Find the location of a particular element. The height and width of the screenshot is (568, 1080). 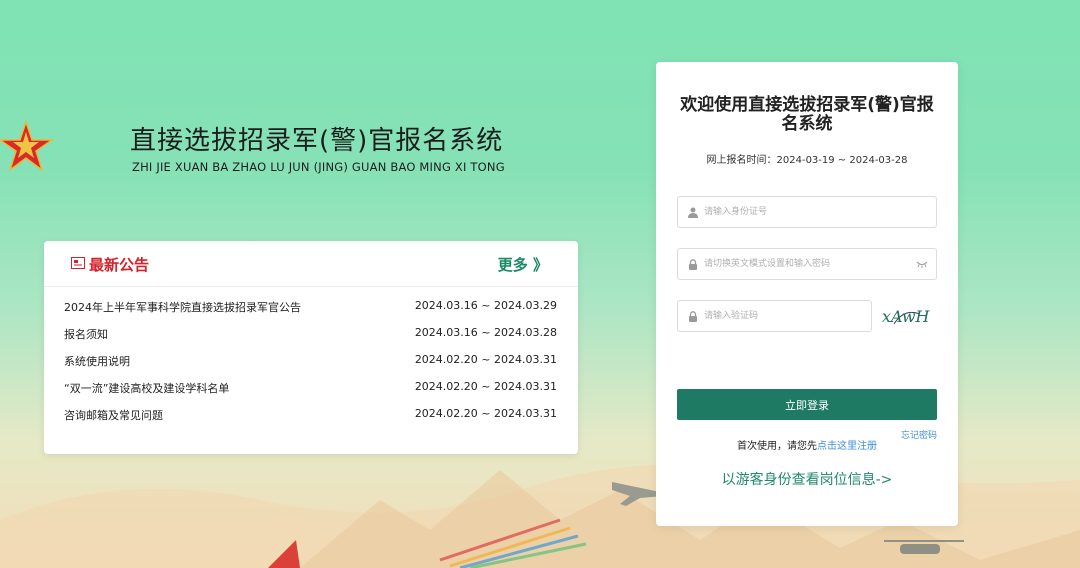

captcha-field is located at coordinates (795, 316).